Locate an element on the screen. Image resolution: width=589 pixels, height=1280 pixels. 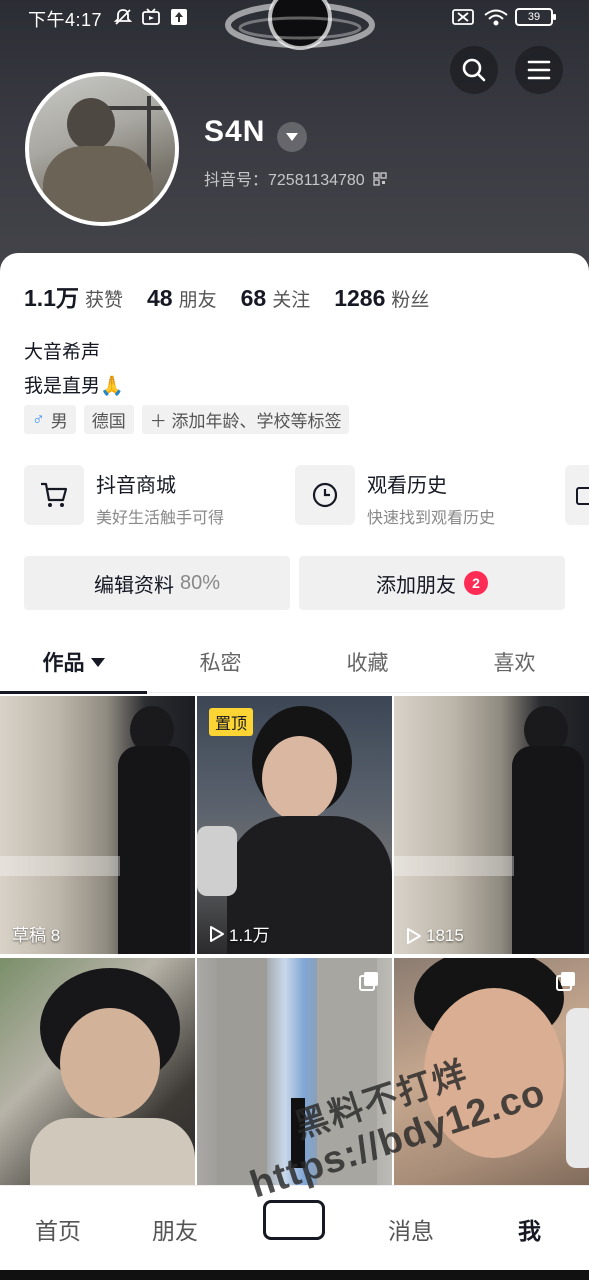
add-friend-button: 添加朋友 2 is located at coordinates (432, 583).